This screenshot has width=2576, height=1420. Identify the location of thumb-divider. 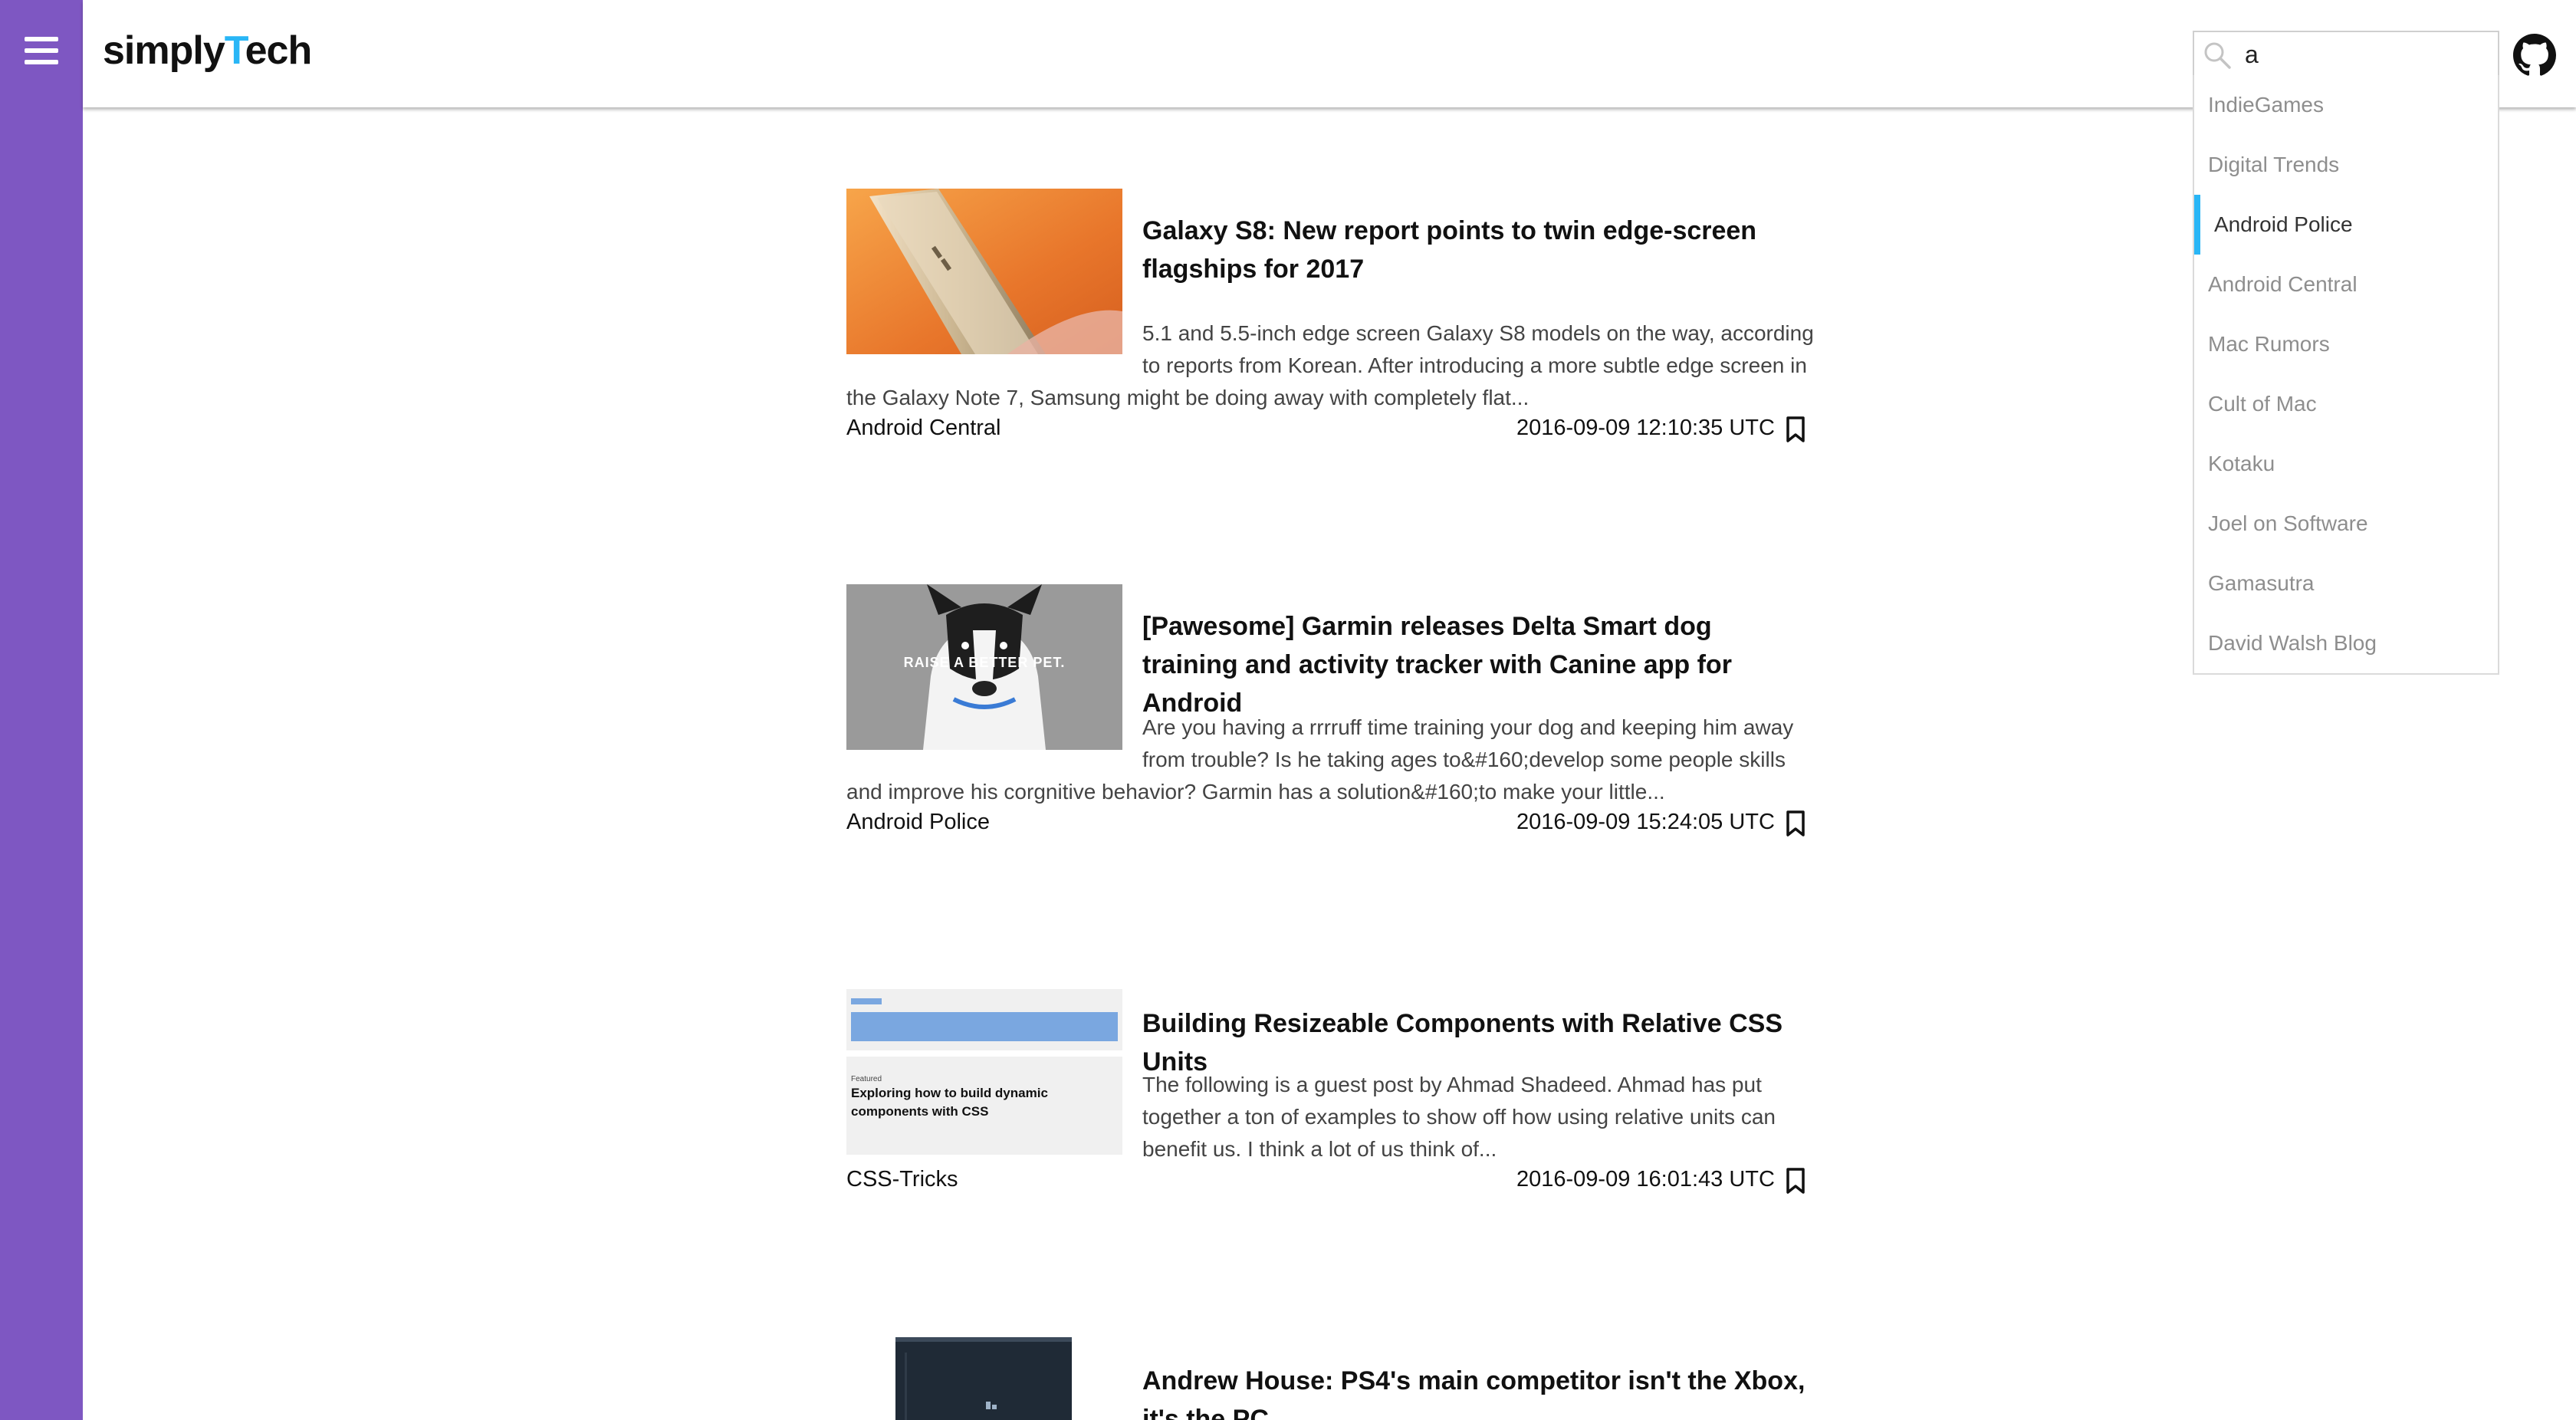
(984, 1053).